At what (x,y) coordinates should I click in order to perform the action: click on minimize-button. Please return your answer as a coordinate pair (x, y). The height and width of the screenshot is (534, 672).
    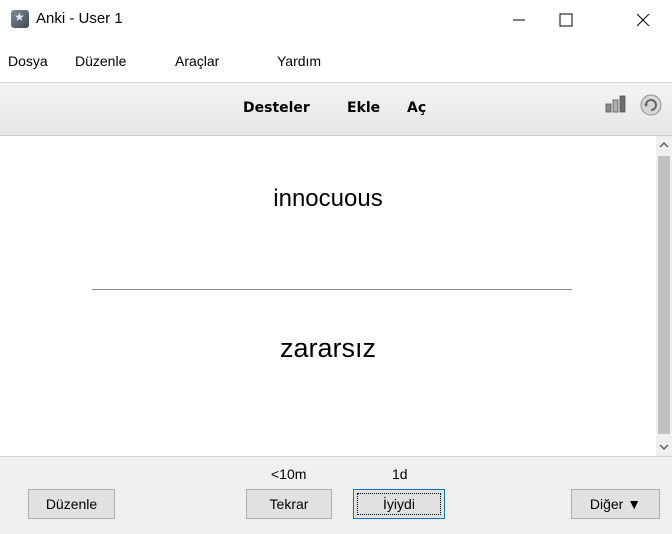
    Looking at the image, I should click on (519, 20).